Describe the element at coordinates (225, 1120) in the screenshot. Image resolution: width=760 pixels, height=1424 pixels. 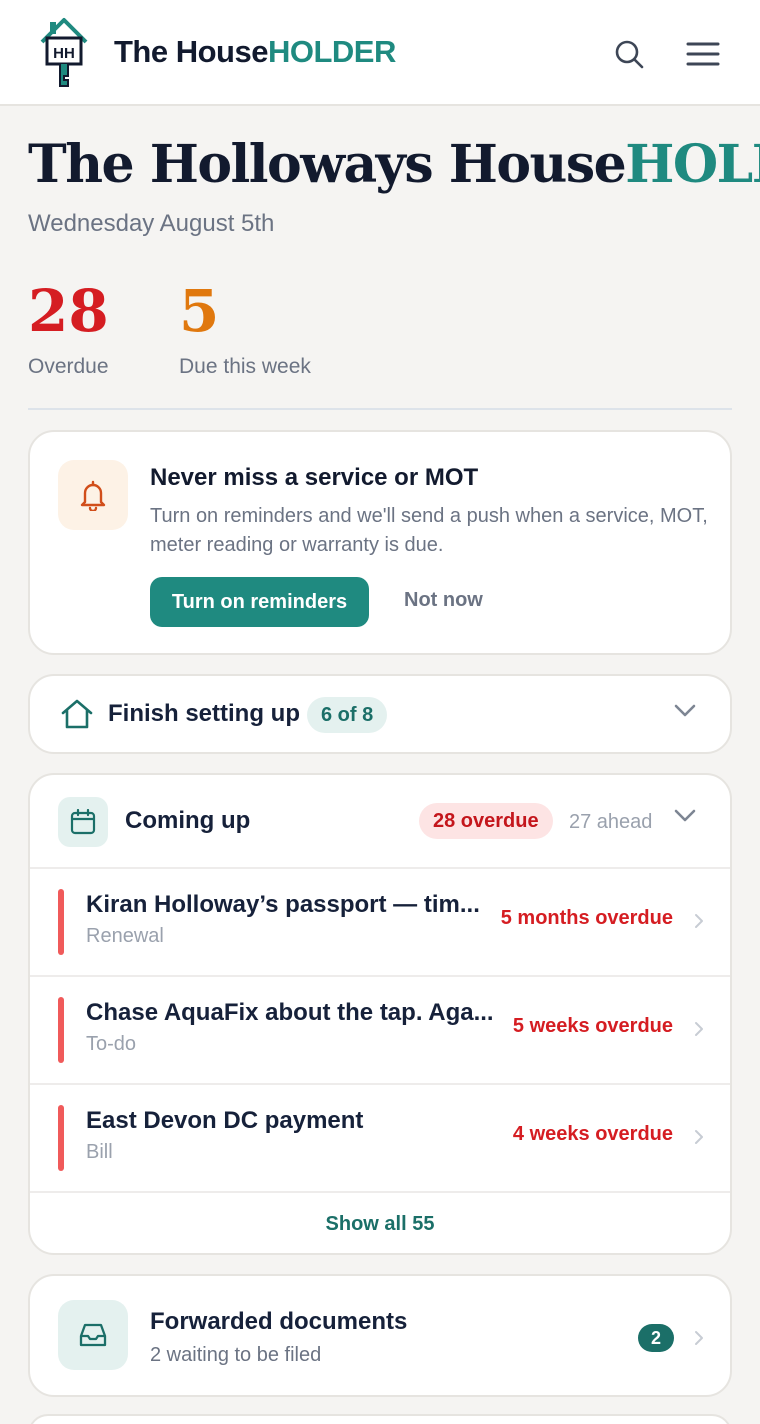
I see `item-title: East Devon DC payment` at that location.